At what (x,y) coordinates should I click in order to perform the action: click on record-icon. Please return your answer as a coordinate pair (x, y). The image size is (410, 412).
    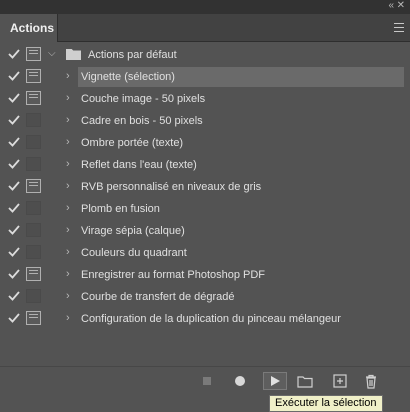
    Looking at the image, I should click on (240, 381).